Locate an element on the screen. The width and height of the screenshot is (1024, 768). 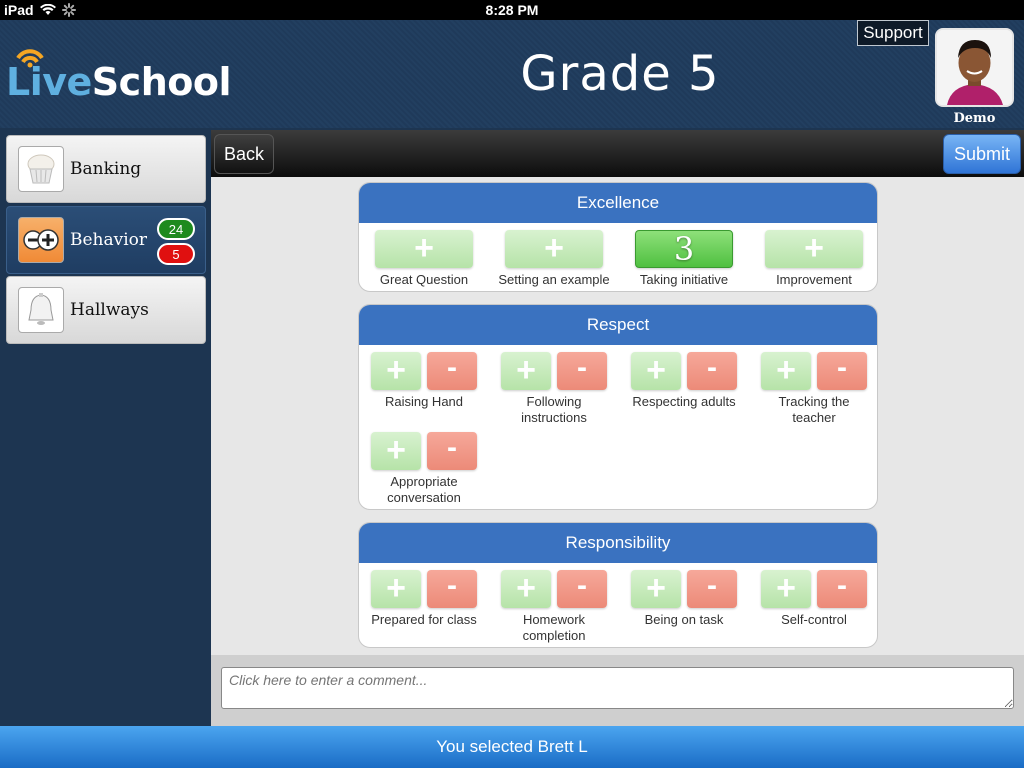
behavior-label: Following instructions is located at coordinates (554, 409).